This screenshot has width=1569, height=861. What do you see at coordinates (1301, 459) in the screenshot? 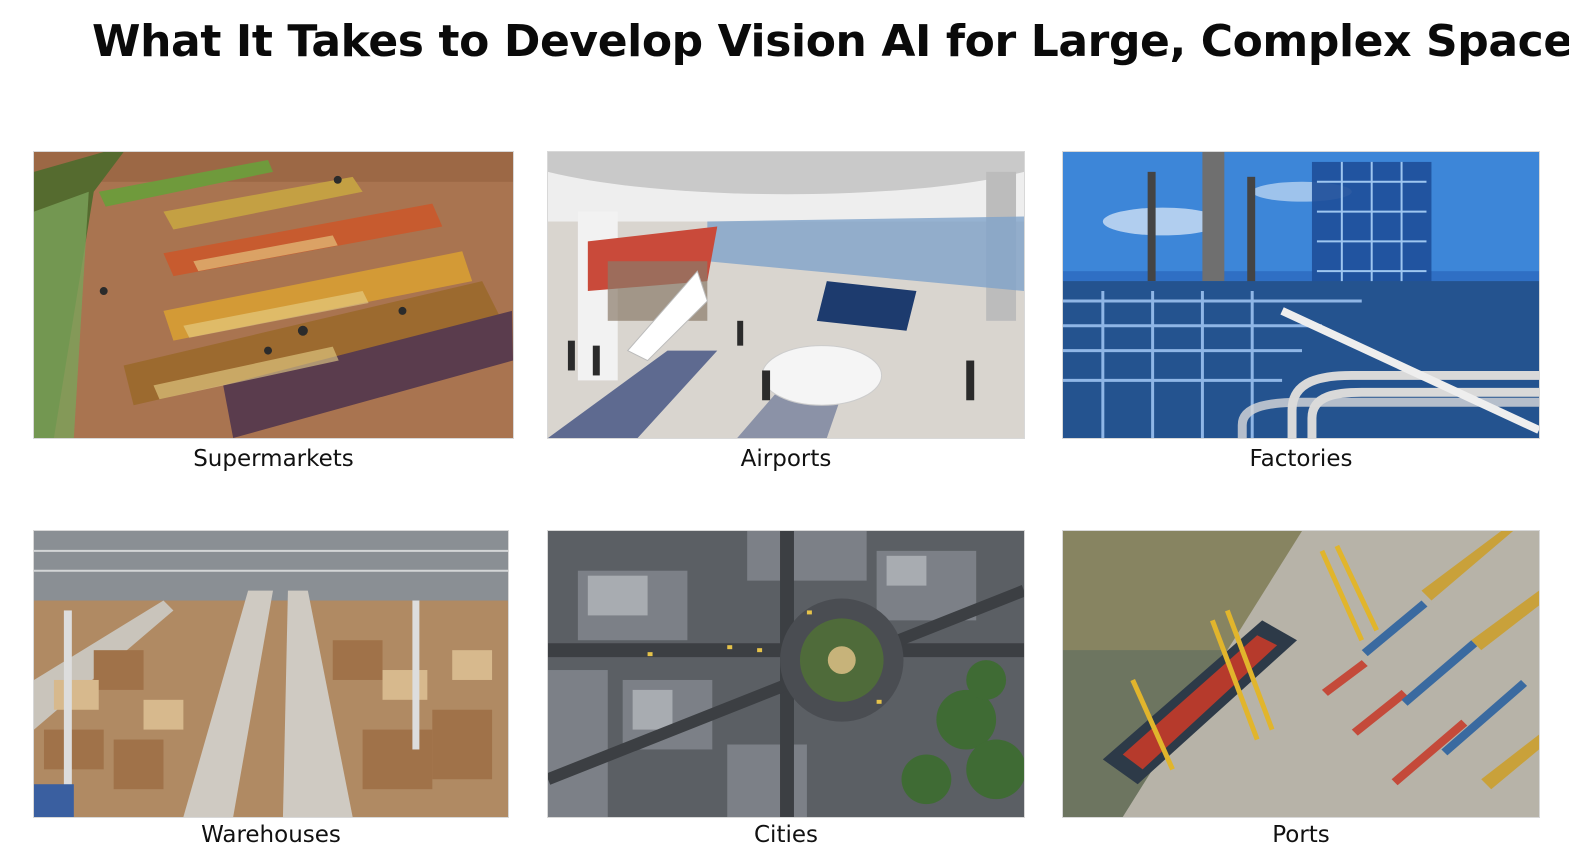
I see `tile-caption-factories: Factories` at bounding box center [1301, 459].